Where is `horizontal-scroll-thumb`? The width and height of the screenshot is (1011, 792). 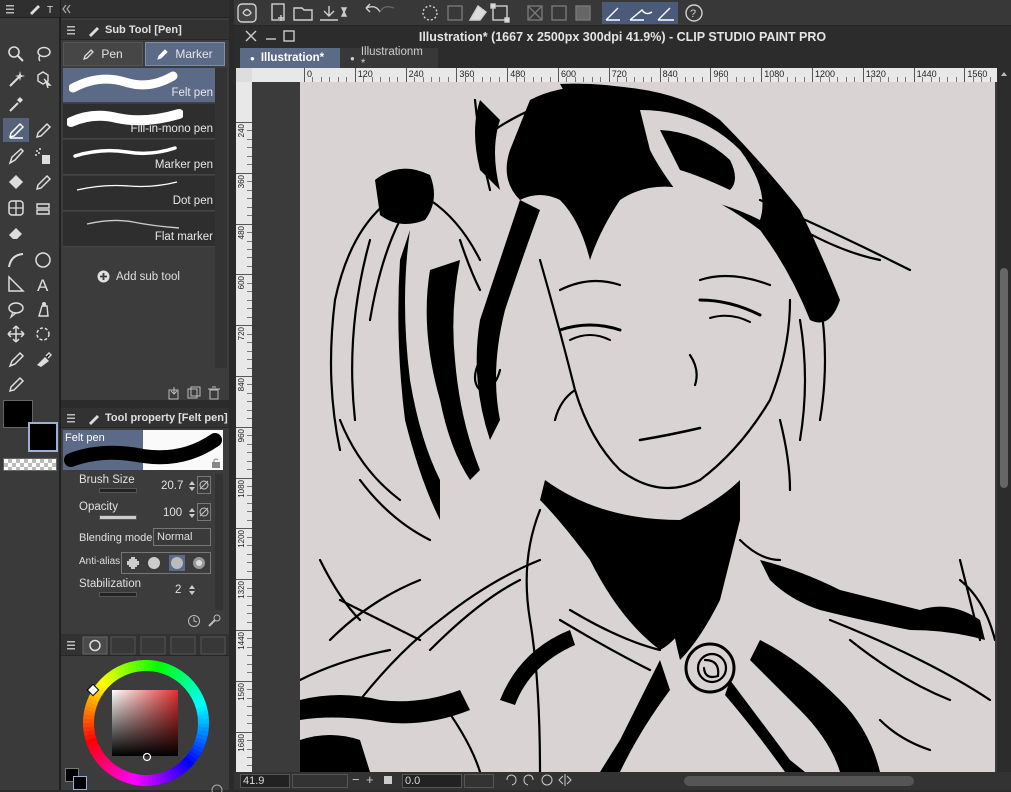
horizontal-scroll-thumb is located at coordinates (799, 781).